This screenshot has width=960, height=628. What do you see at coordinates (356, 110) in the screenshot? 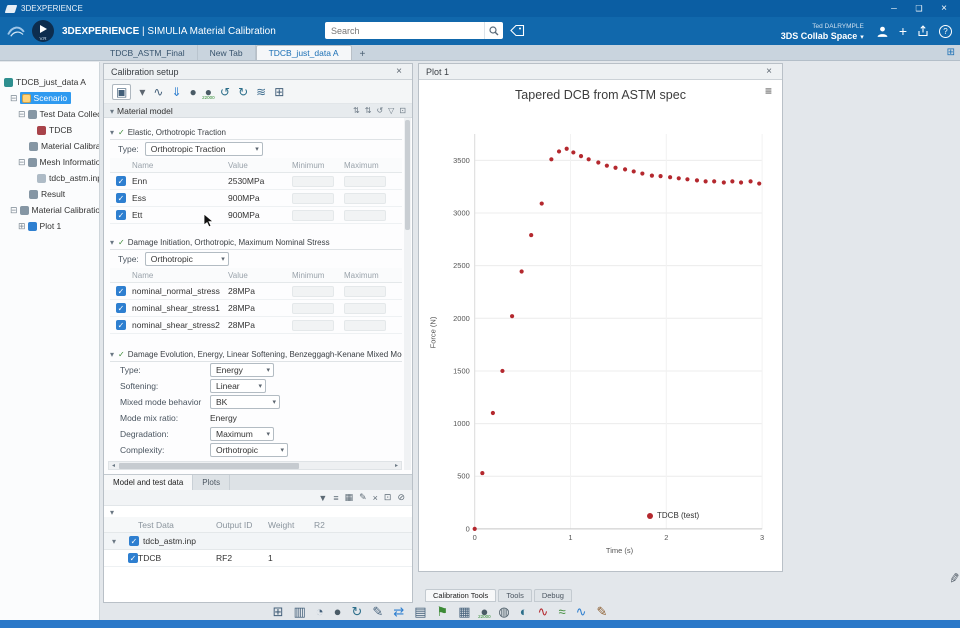
I see `sort-ascending-icon: ⇅` at bounding box center [356, 110].